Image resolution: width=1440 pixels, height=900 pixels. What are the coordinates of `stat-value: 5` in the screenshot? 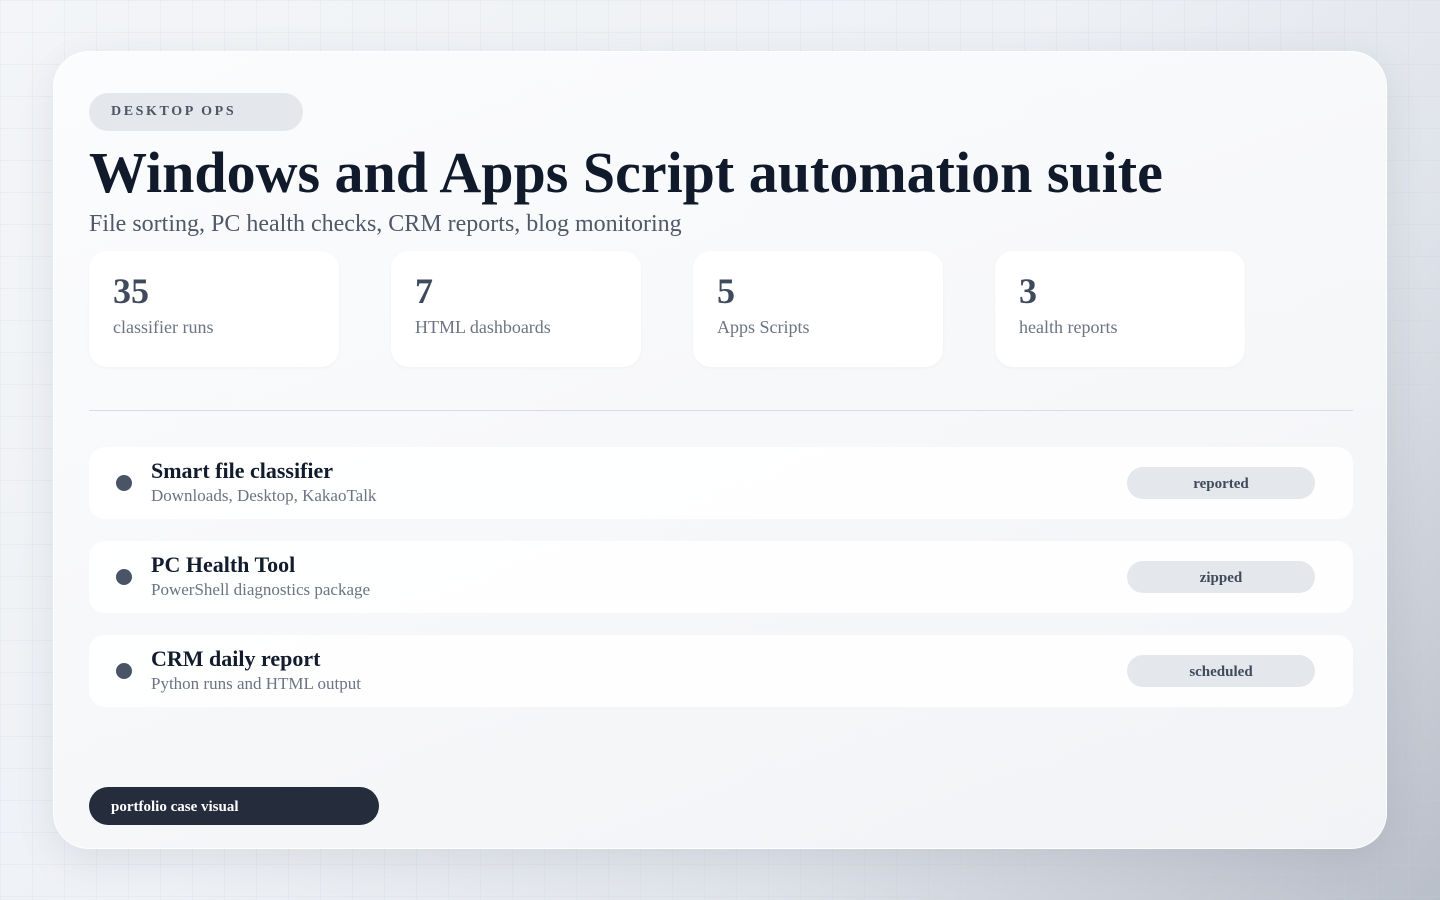 It's located at (726, 291).